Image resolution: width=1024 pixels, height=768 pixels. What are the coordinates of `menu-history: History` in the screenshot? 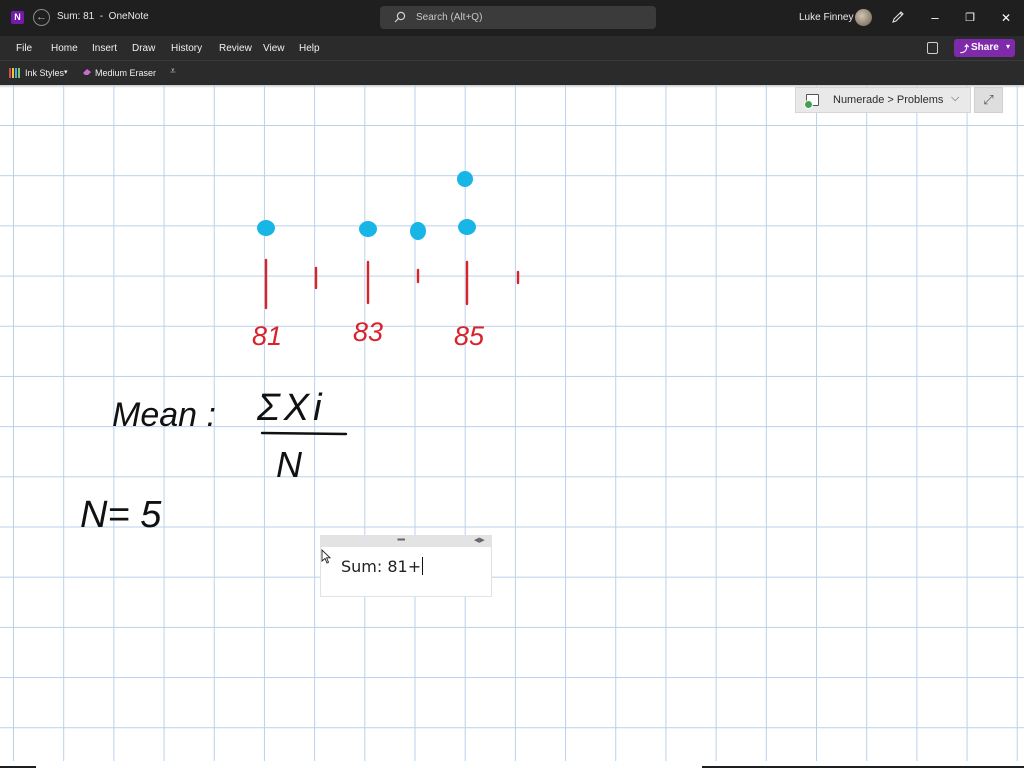 It's located at (186, 48).